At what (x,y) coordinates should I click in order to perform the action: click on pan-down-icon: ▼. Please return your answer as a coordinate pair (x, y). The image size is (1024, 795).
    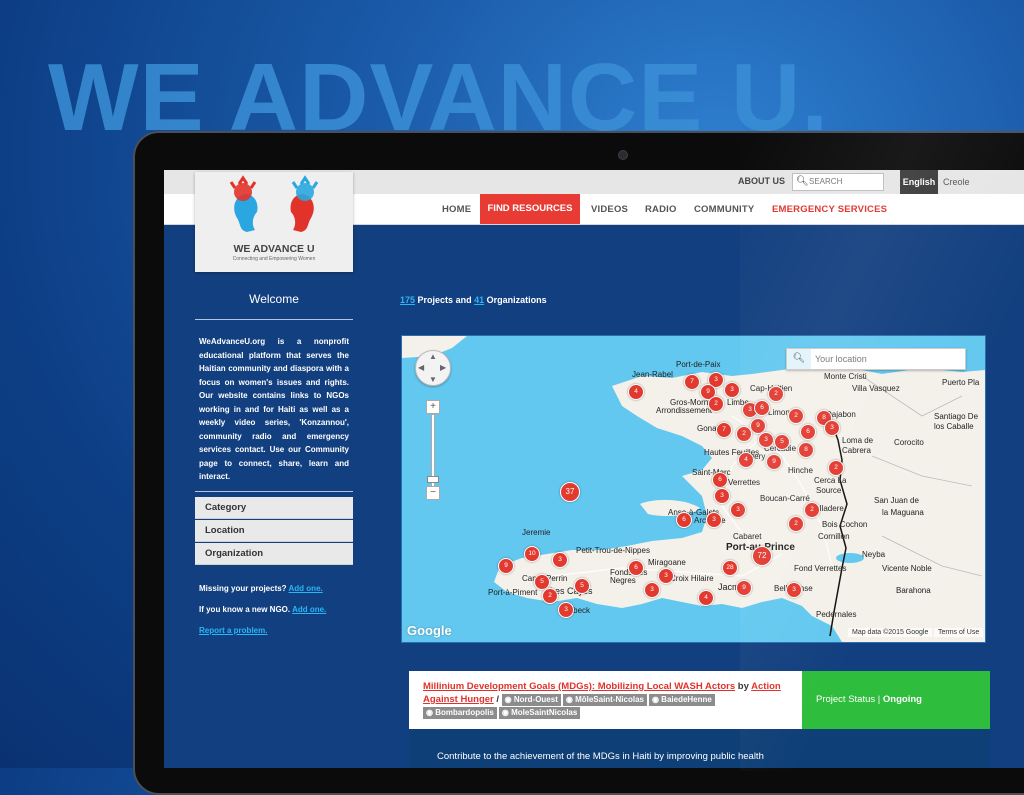
    Looking at the image, I should click on (433, 379).